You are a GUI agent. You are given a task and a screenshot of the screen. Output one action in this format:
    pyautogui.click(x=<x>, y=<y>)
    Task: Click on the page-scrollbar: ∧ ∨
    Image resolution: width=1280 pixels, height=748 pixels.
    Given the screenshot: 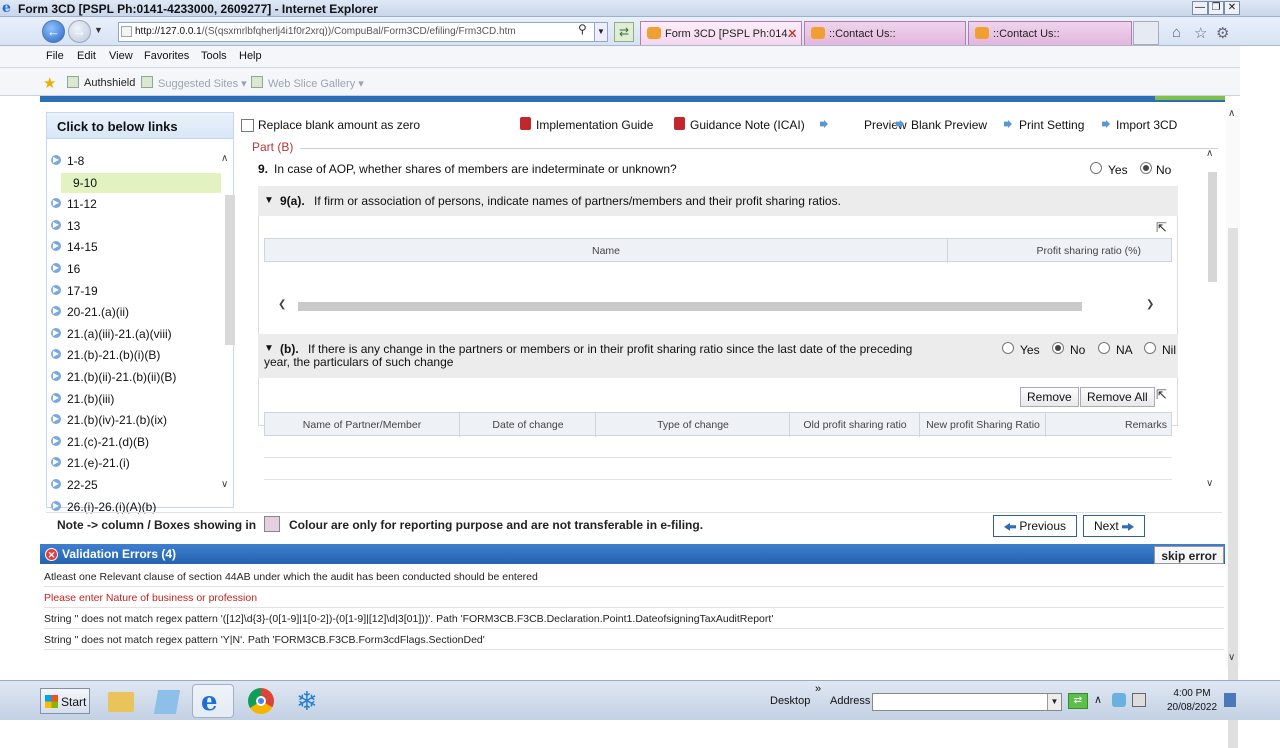 What is the action you would take?
    pyautogui.click(x=1233, y=428)
    